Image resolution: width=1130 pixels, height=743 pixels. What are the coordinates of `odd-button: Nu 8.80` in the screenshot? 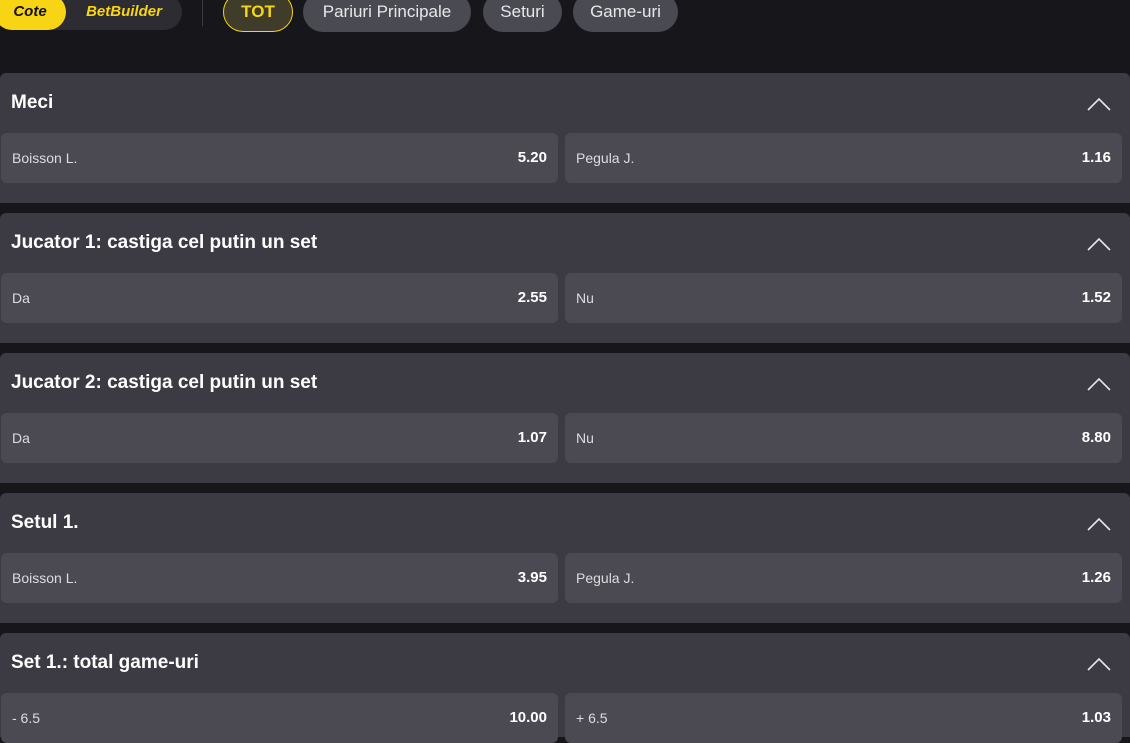 It's located at (843, 438).